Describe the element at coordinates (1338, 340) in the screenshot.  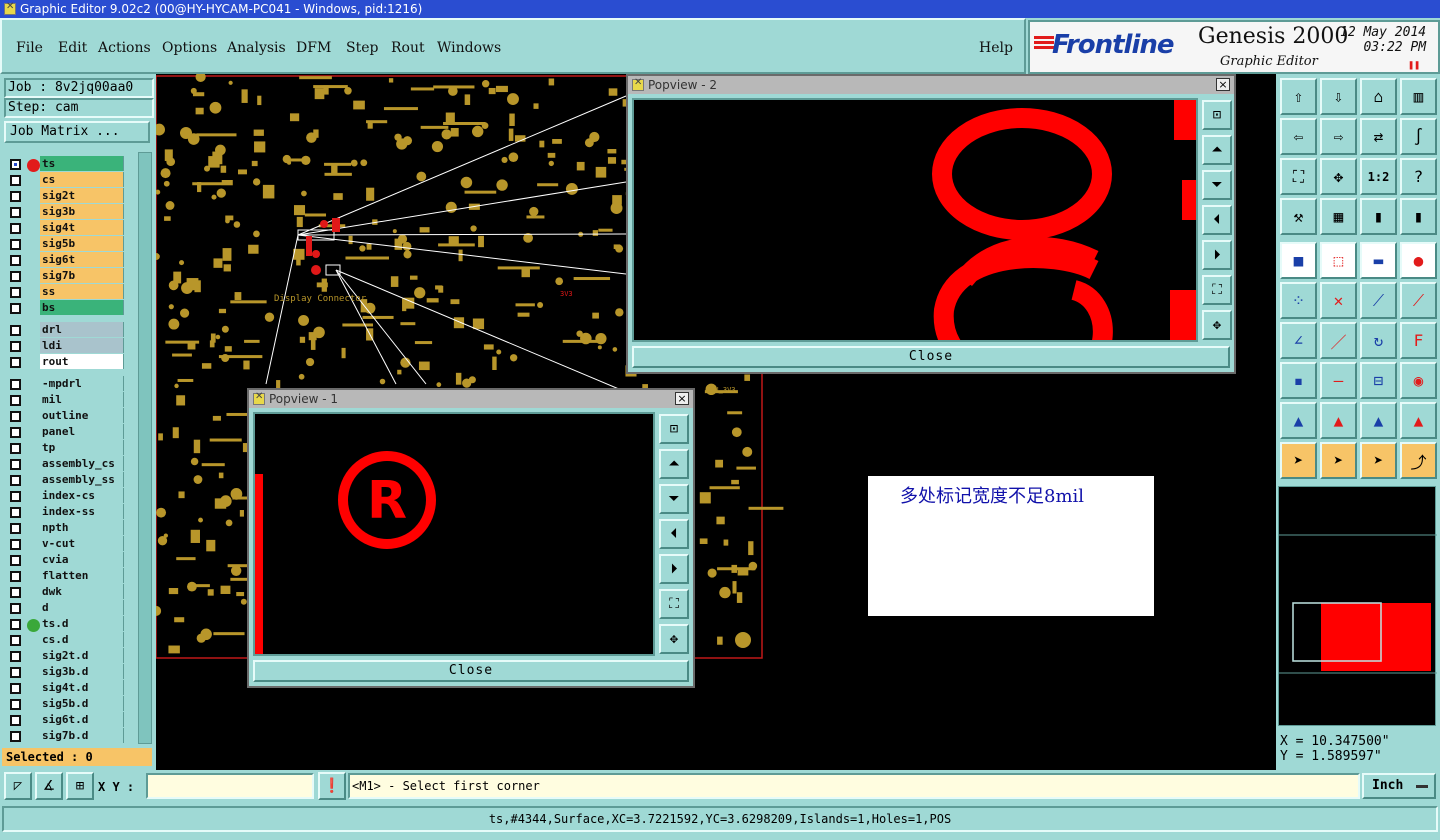
I see `line-blue-icon: ／` at that location.